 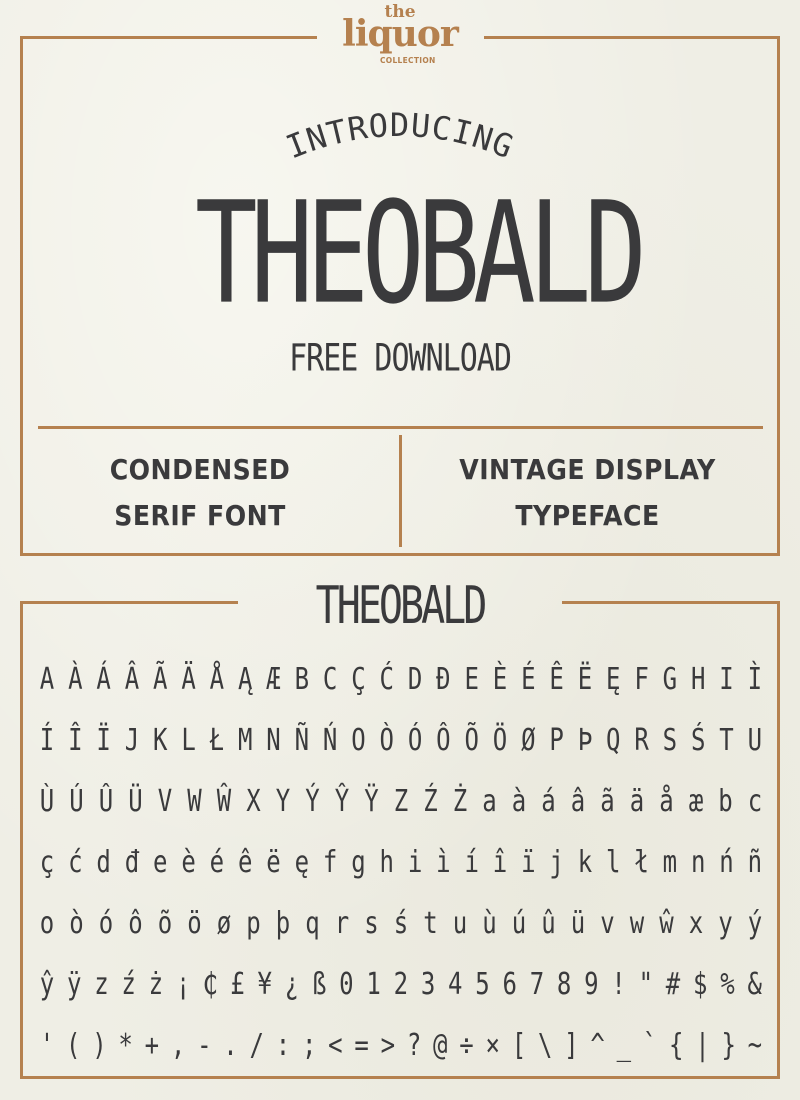 What do you see at coordinates (460, 922) in the screenshot?
I see `glyph: u` at bounding box center [460, 922].